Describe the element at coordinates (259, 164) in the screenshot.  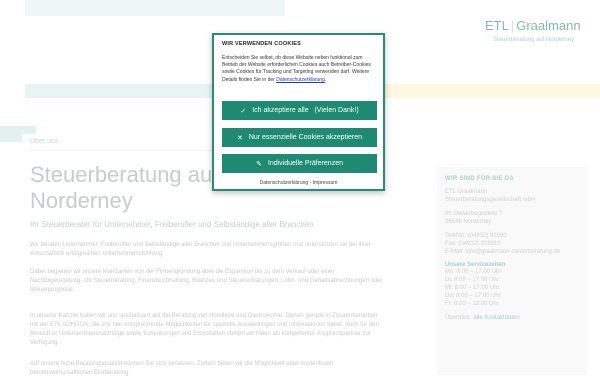
I see `pencil-icon: ✎` at that location.